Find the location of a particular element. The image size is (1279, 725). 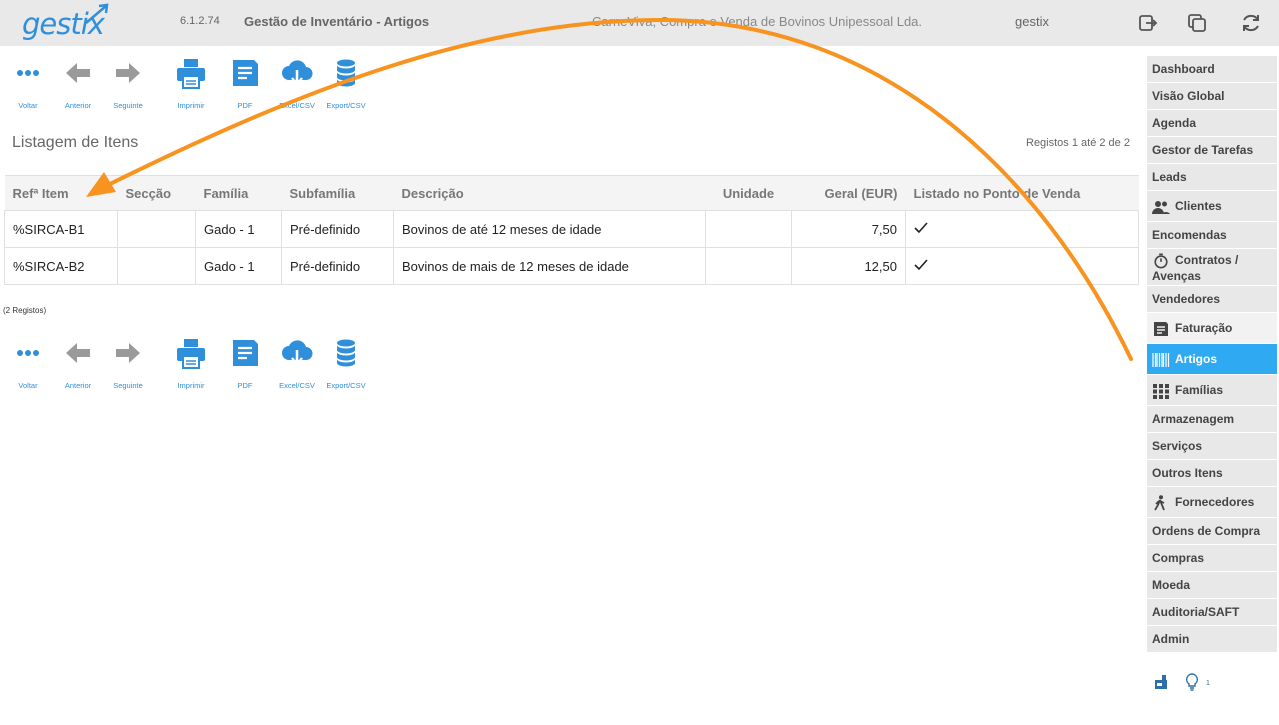

pdf-label: PDF is located at coordinates (245, 105).